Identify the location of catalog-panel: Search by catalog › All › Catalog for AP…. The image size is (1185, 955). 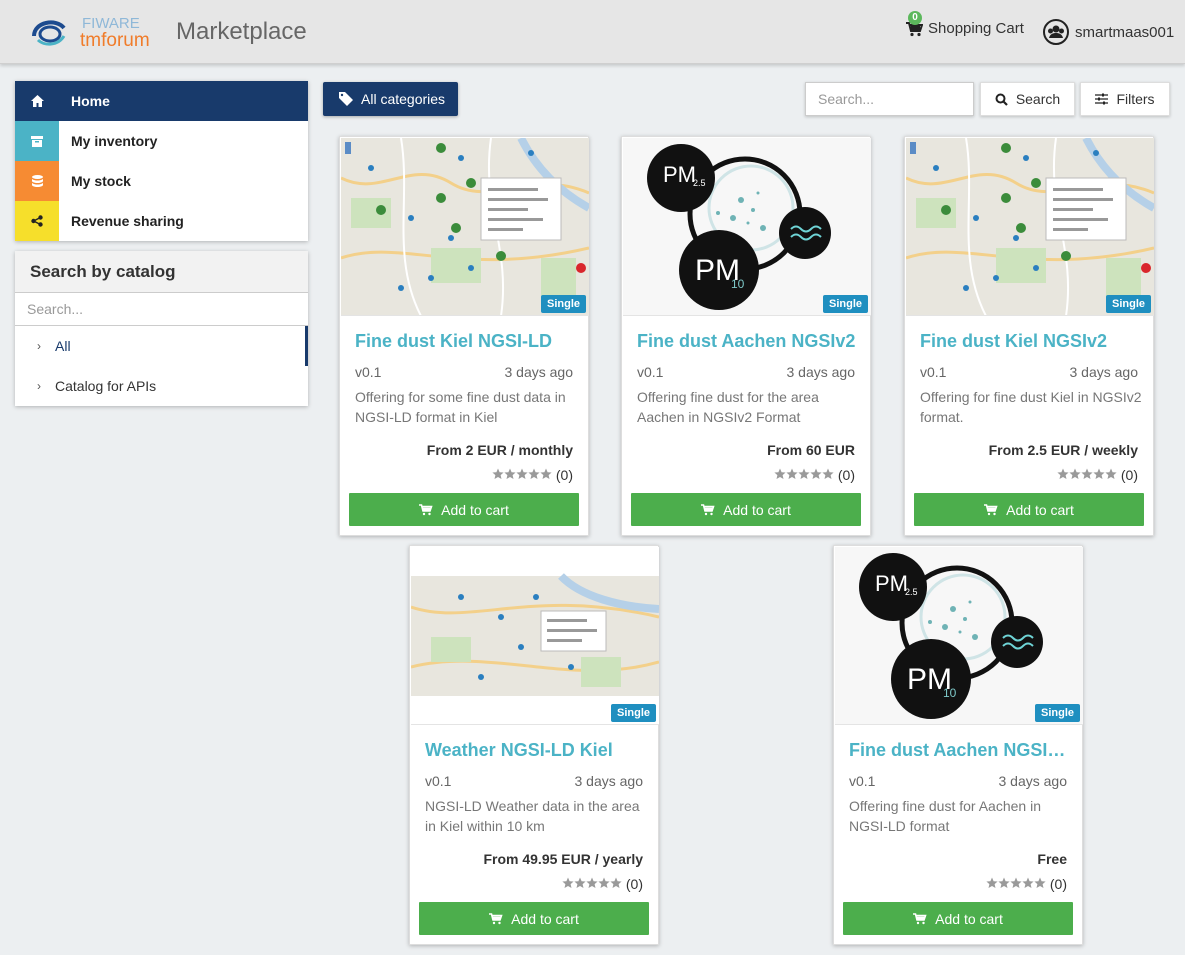
(161, 328).